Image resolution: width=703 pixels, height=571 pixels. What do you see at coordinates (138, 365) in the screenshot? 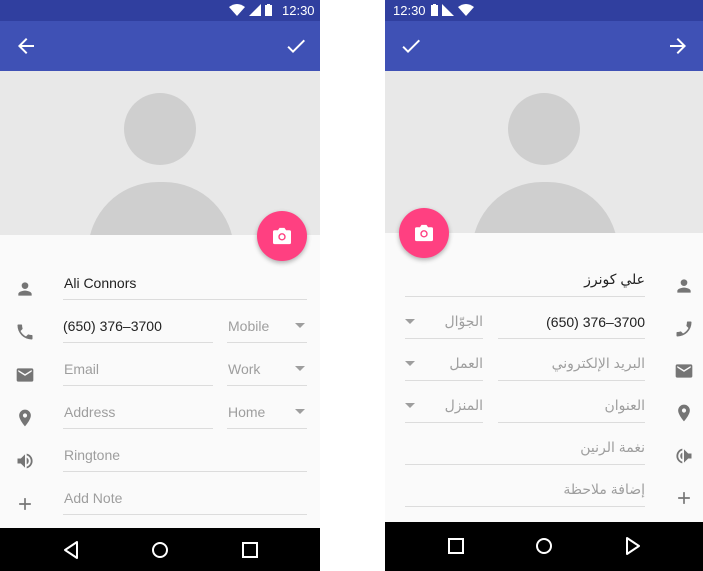
I see `email-field: Email` at bounding box center [138, 365].